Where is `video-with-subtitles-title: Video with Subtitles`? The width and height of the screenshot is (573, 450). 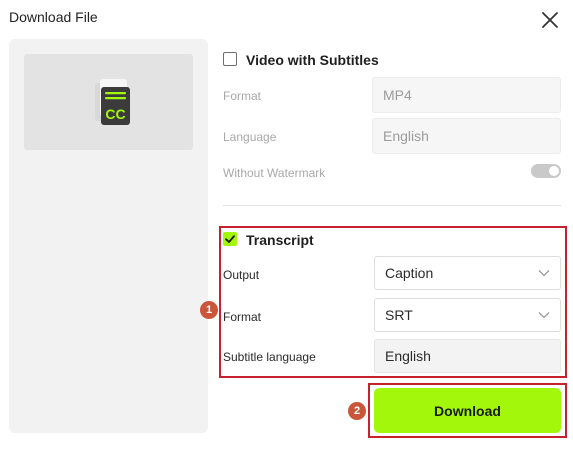
video-with-subtitles-title: Video with Subtitles is located at coordinates (312, 60).